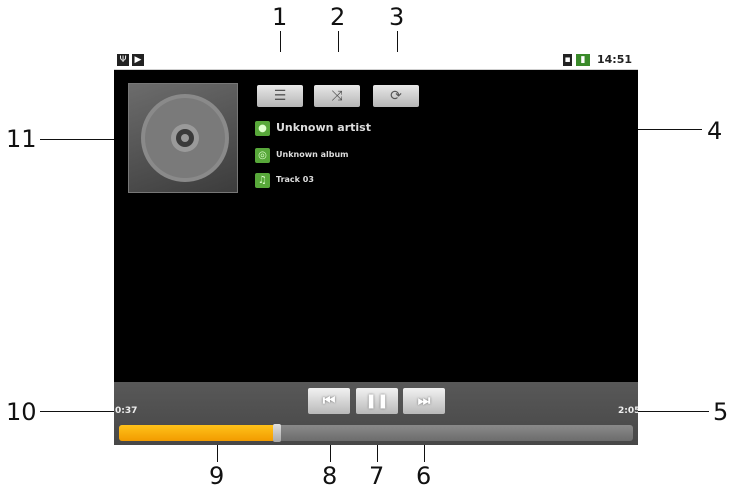  What do you see at coordinates (126, 411) in the screenshot?
I see `elapsed-time: 0:37` at bounding box center [126, 411].